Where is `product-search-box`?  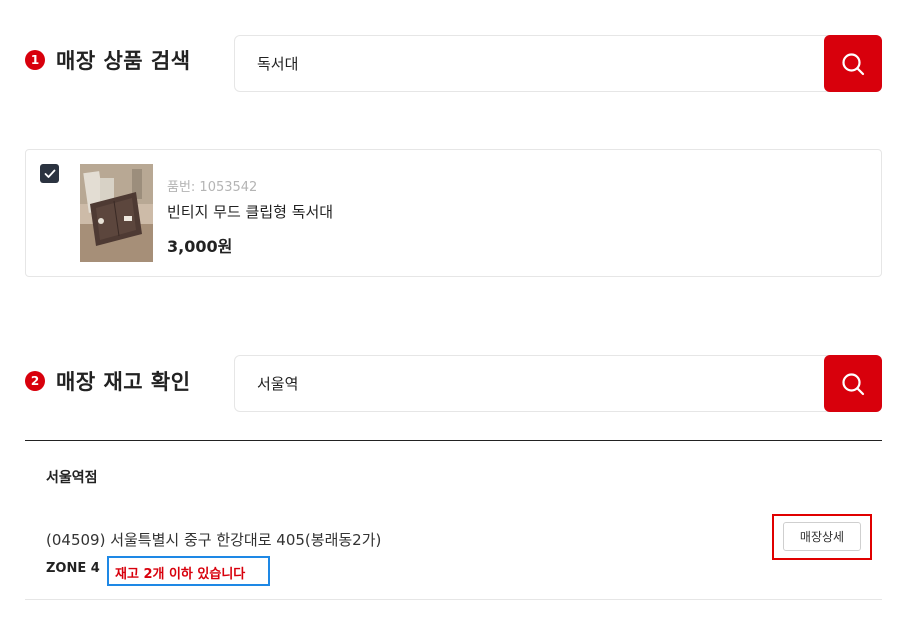
product-search-box is located at coordinates (558, 63).